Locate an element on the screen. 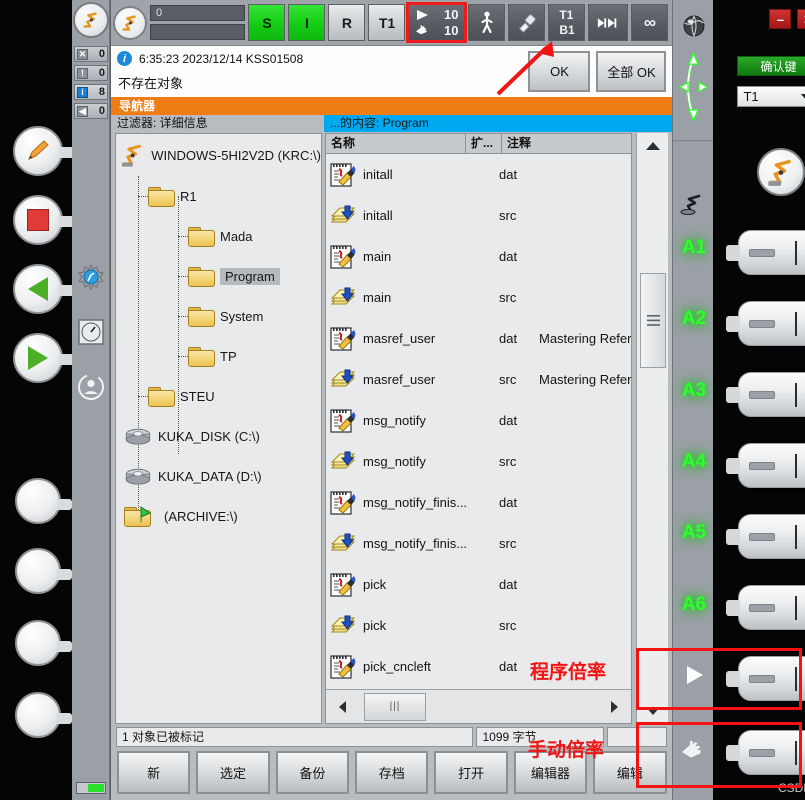  edit-key is located at coordinates (43, 151).